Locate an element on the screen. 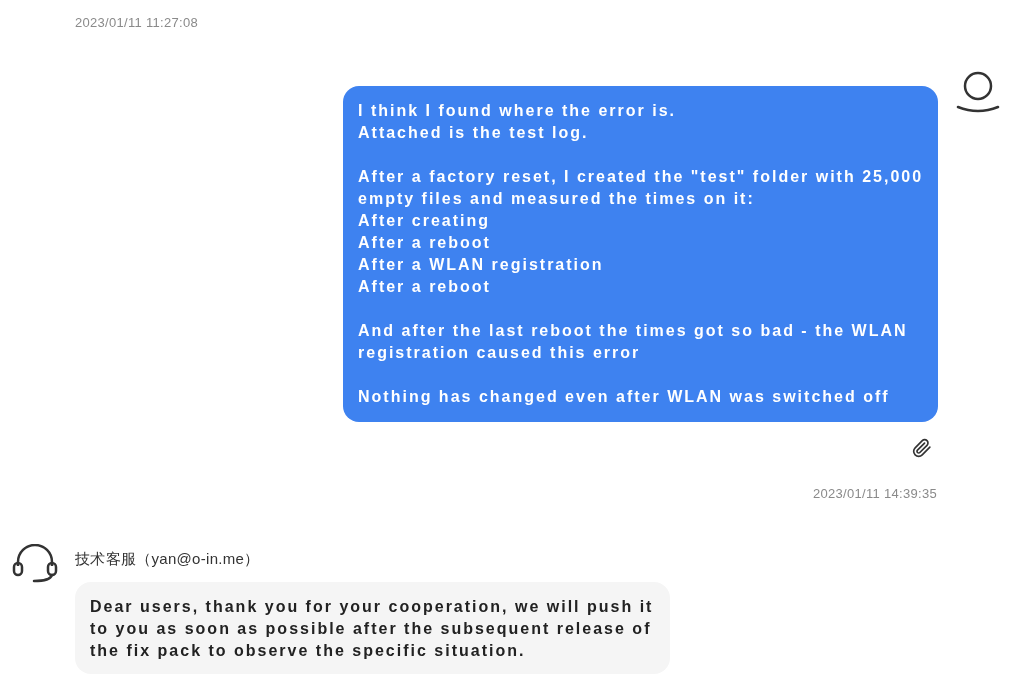  timestamp: 2023/01/11 14:39:35 is located at coordinates (875, 494).